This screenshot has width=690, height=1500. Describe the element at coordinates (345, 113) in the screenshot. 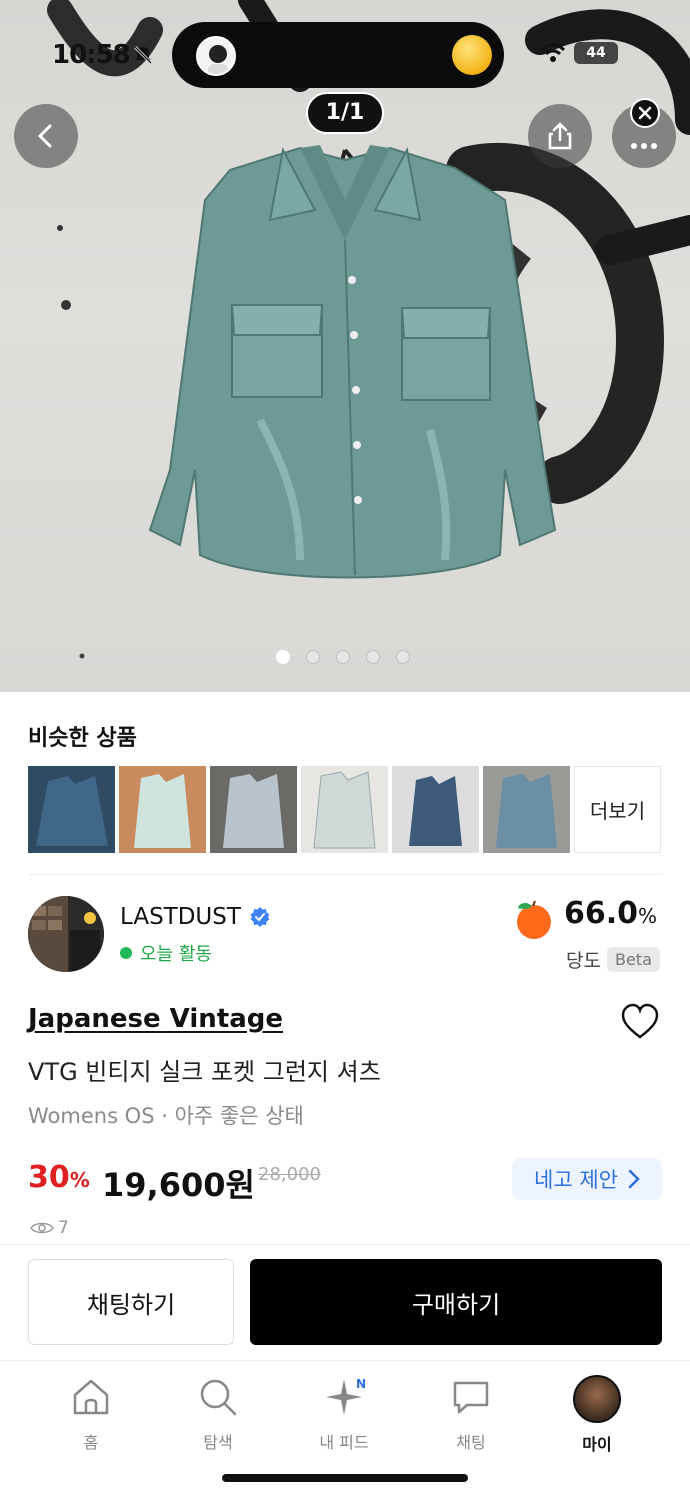

I see `image-counter: 1/1` at that location.